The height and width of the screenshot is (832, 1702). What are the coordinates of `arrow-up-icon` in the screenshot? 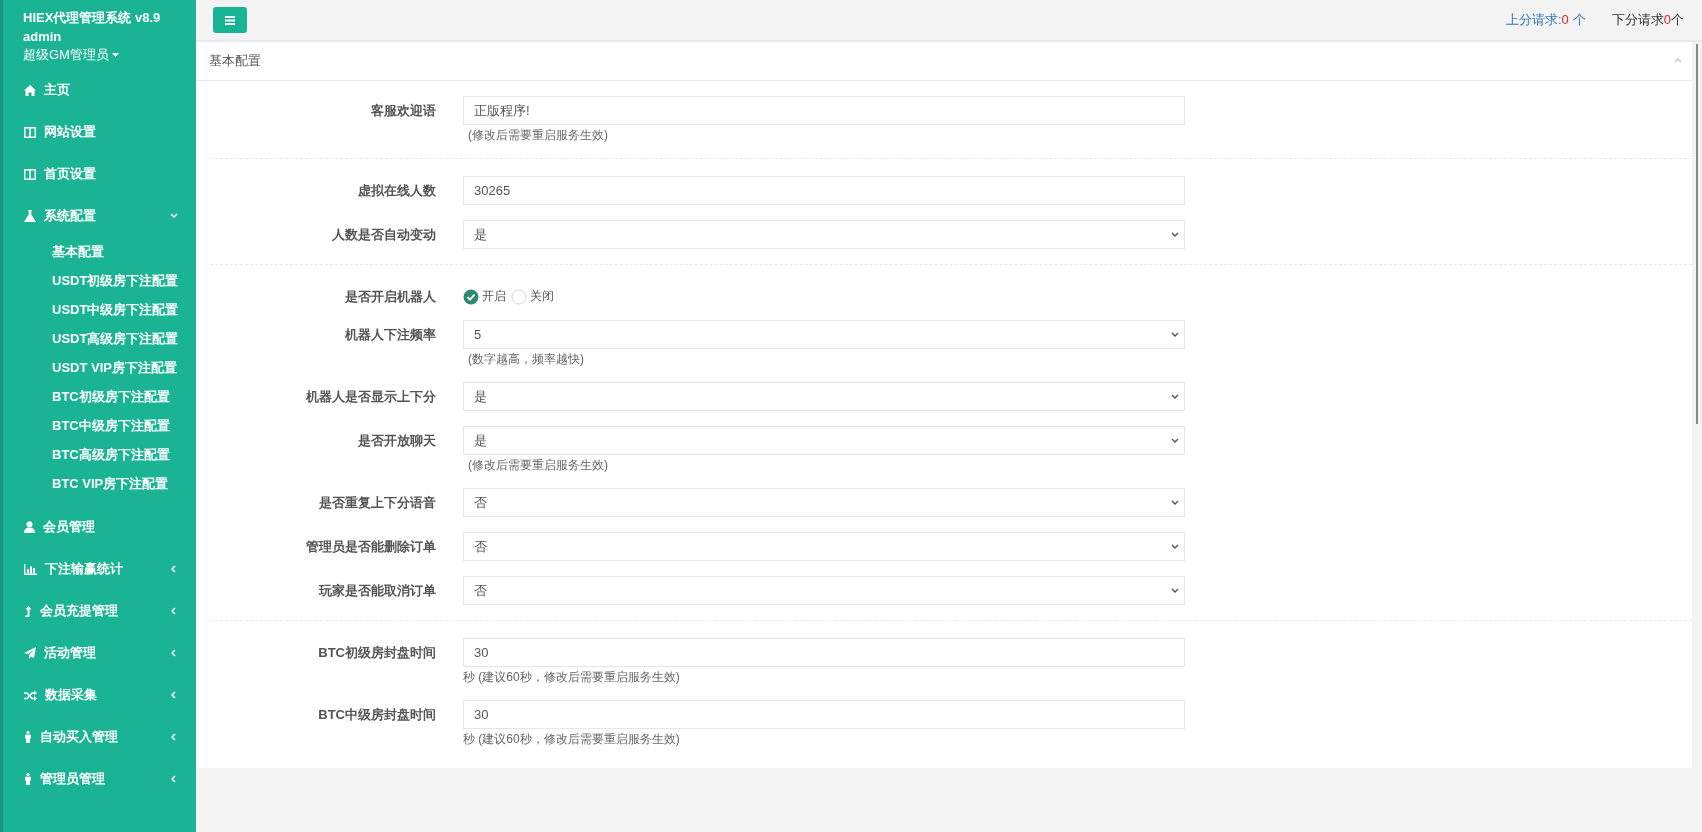 It's located at (28, 611).